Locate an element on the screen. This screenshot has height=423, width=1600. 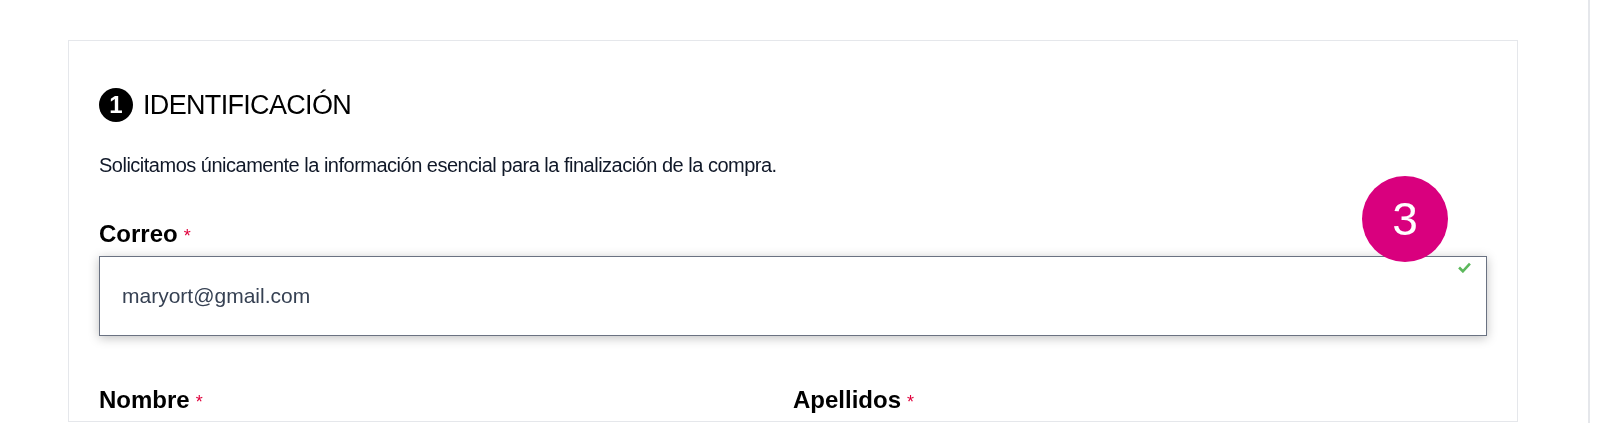
section-title: IDENTIFICACIÓN is located at coordinates (247, 105).